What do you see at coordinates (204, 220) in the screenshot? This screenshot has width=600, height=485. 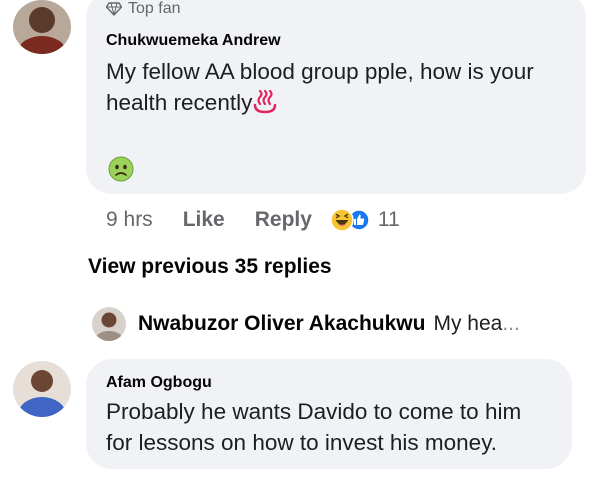 I see `like-button: Like` at bounding box center [204, 220].